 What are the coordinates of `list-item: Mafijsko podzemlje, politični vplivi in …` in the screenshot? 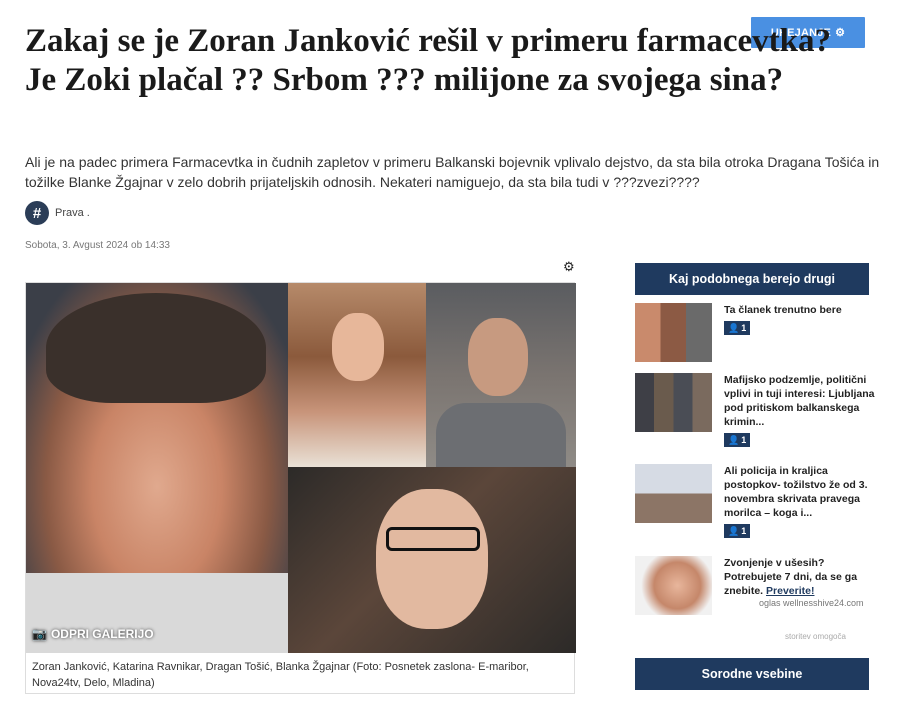 It's located at (755, 410).